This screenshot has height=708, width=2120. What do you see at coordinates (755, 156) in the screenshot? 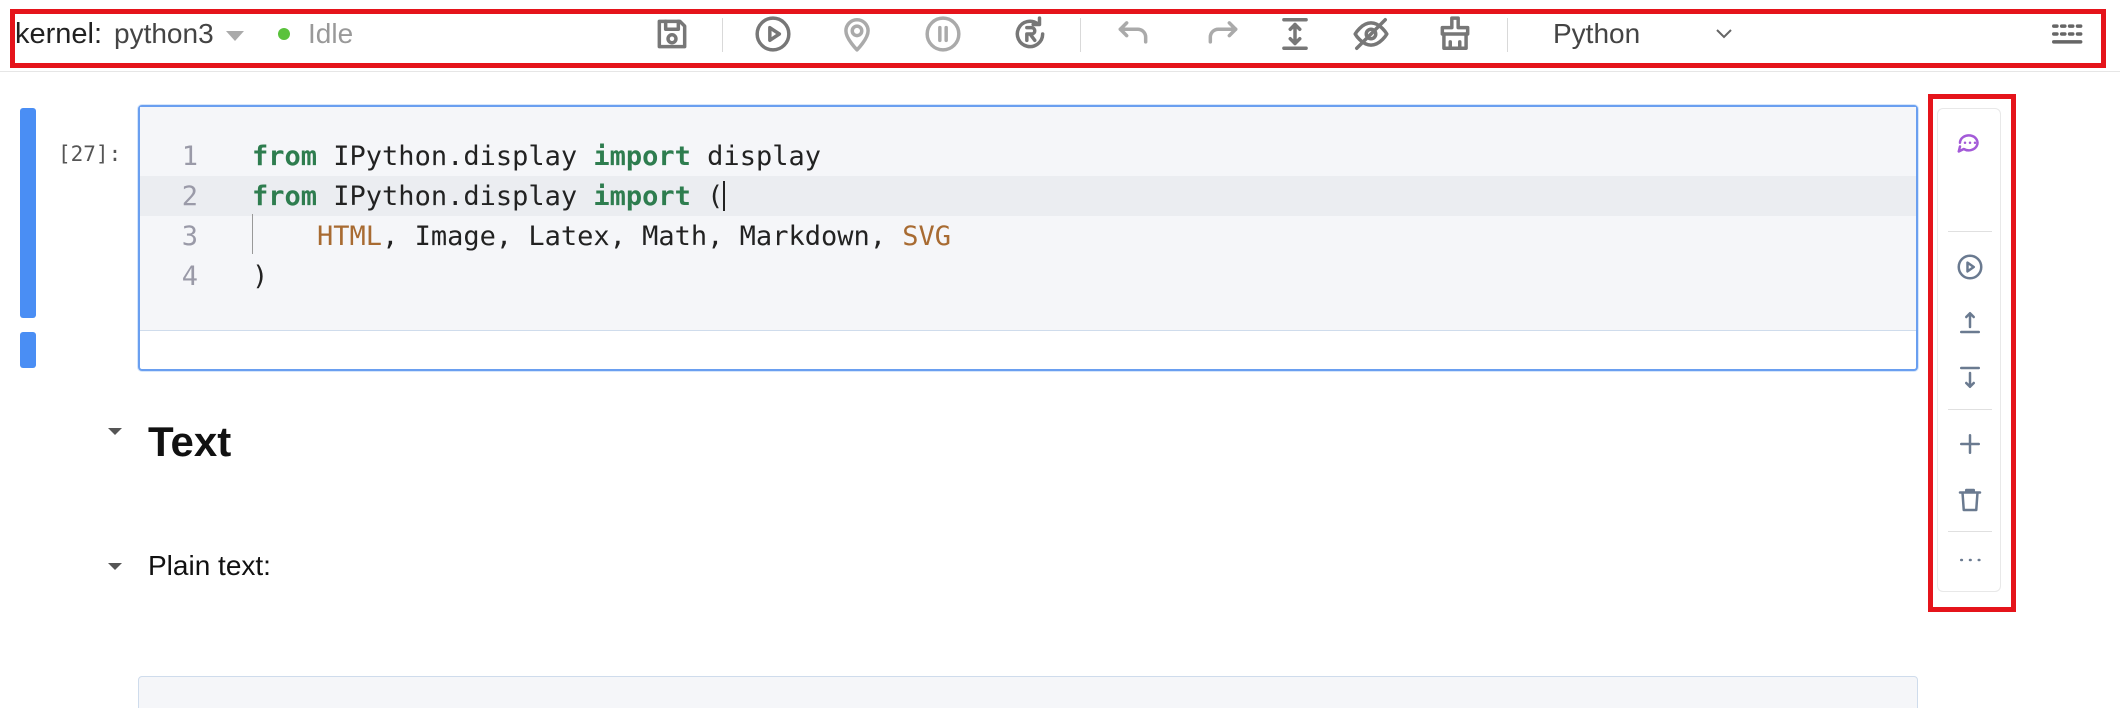
I see `imported-name: display` at bounding box center [755, 156].